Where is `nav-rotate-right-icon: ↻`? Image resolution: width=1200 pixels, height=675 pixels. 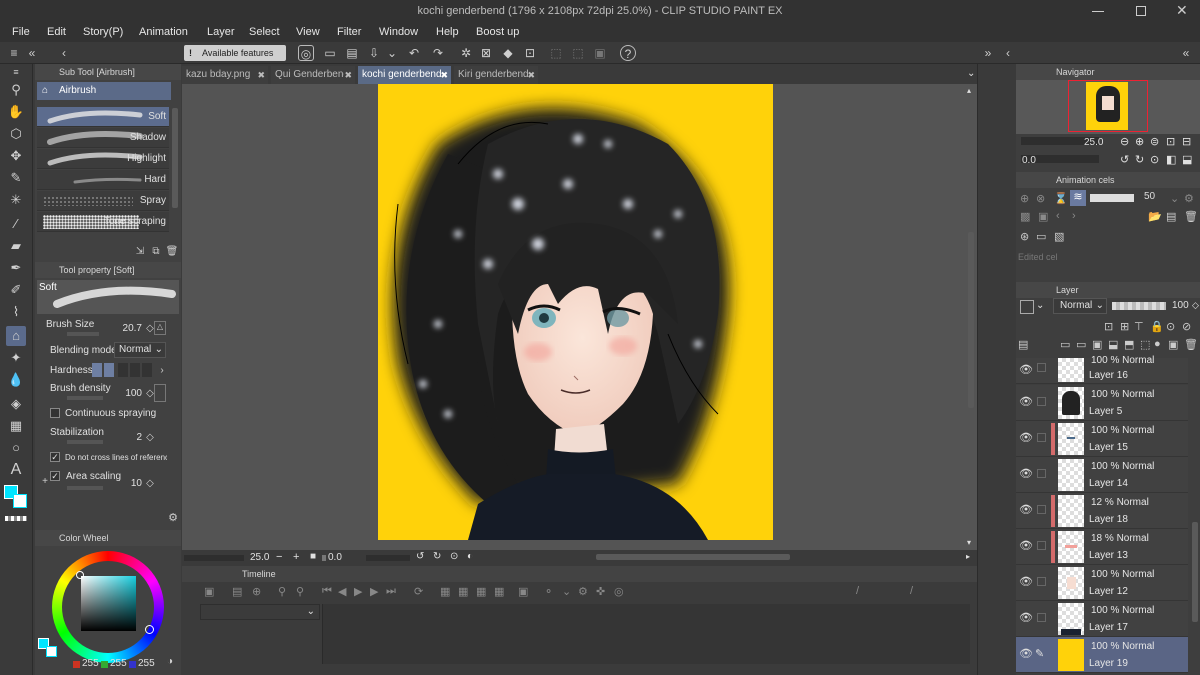
nav-rotate-right-icon: ↻ is located at coordinates (1139, 159).